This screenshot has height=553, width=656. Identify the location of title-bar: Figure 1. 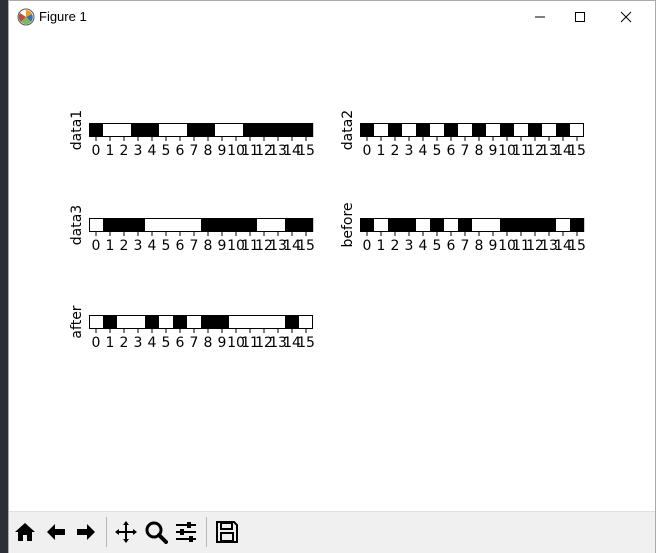
(332, 16).